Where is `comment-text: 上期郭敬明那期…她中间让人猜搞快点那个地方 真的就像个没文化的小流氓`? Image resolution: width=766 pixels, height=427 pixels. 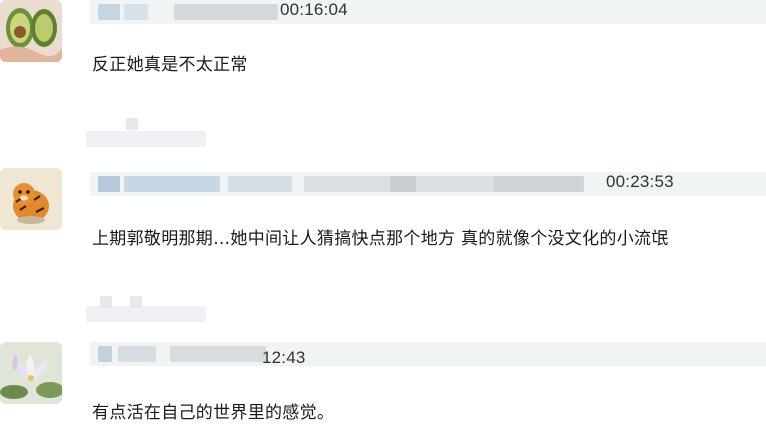
comment-text: 上期郭敬明那期…她中间让人猜搞快点那个地方 真的就像个没文化的小流氓 is located at coordinates (380, 239).